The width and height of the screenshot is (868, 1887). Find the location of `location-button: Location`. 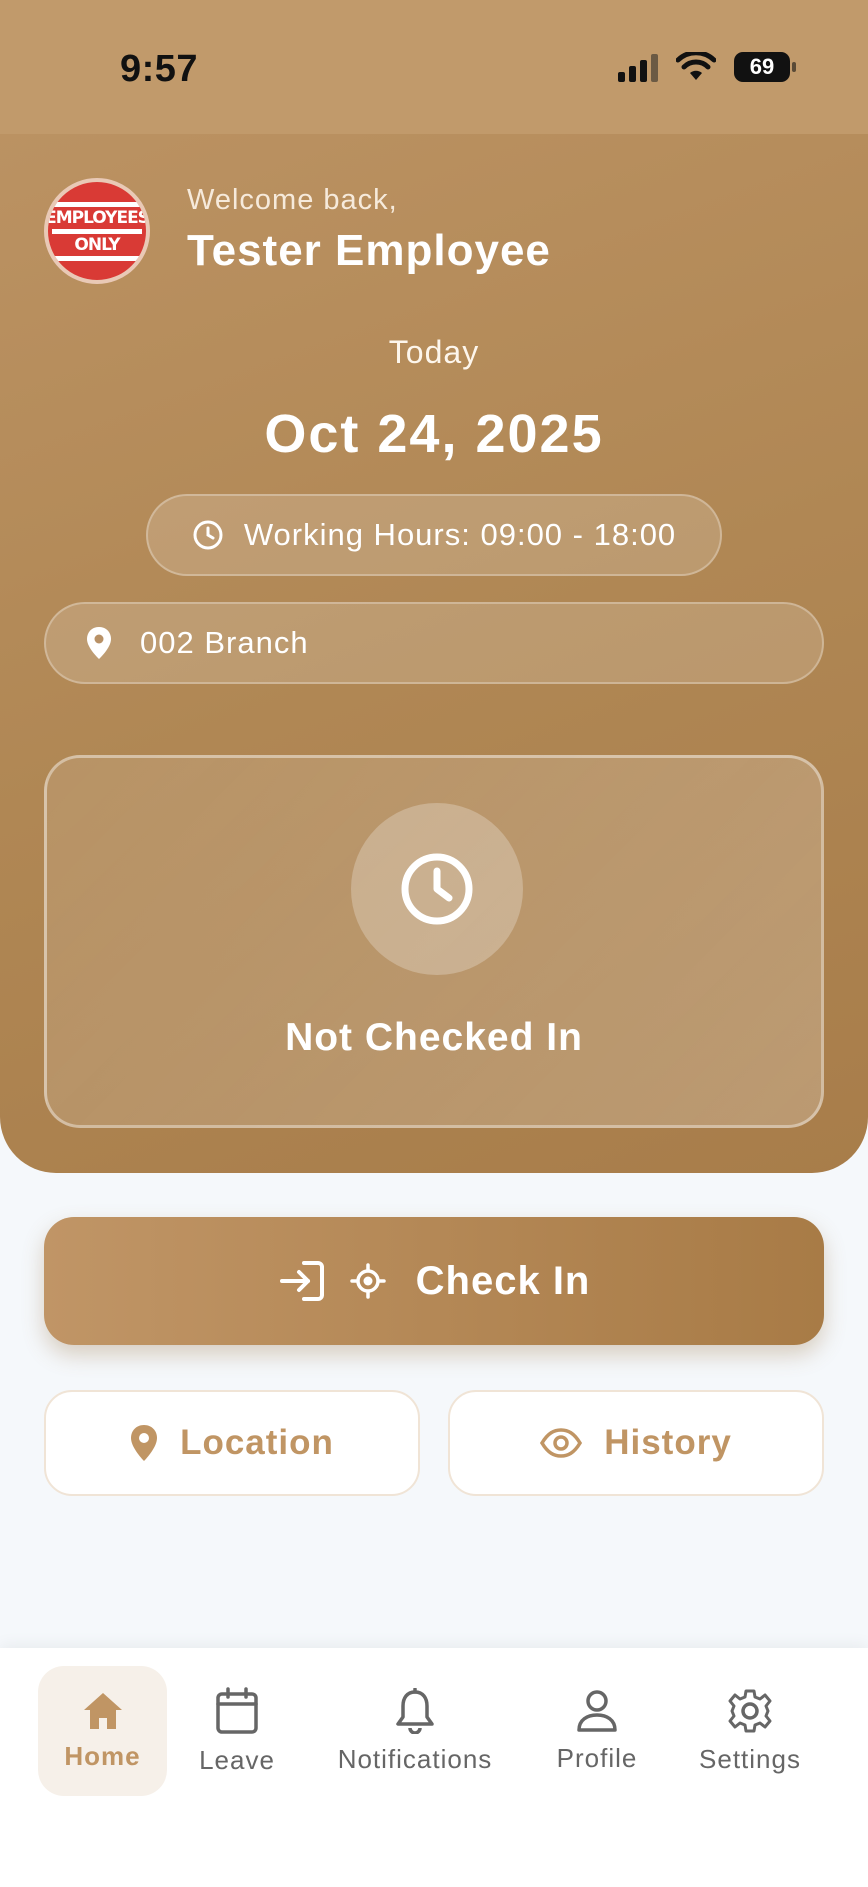

location-button: Location is located at coordinates (232, 1443).